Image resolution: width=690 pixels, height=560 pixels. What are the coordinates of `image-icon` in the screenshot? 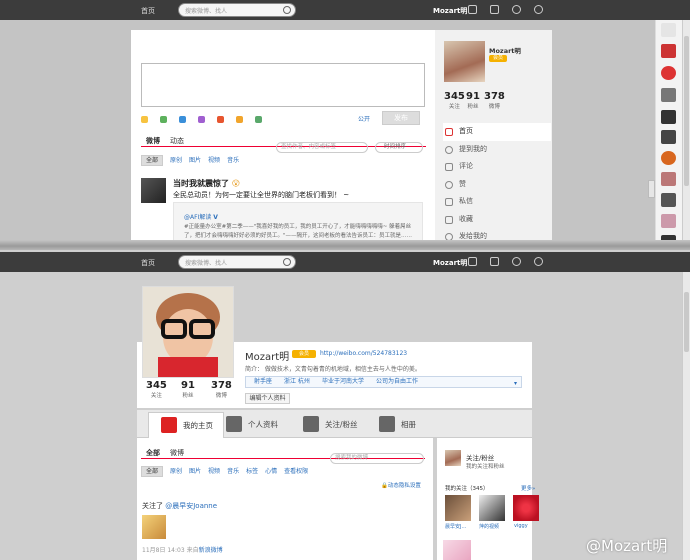 It's located at (163, 119).